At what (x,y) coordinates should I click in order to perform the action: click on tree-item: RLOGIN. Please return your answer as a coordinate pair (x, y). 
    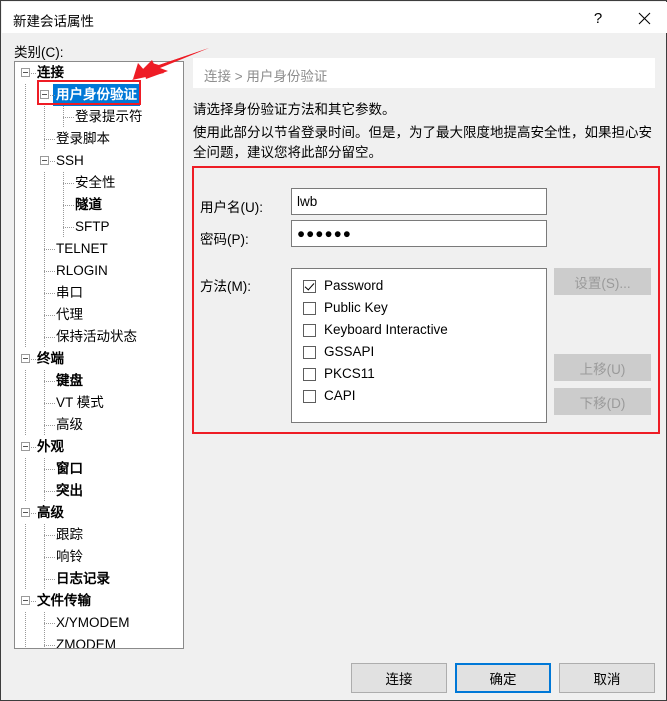
    Looking at the image, I should click on (99, 271).